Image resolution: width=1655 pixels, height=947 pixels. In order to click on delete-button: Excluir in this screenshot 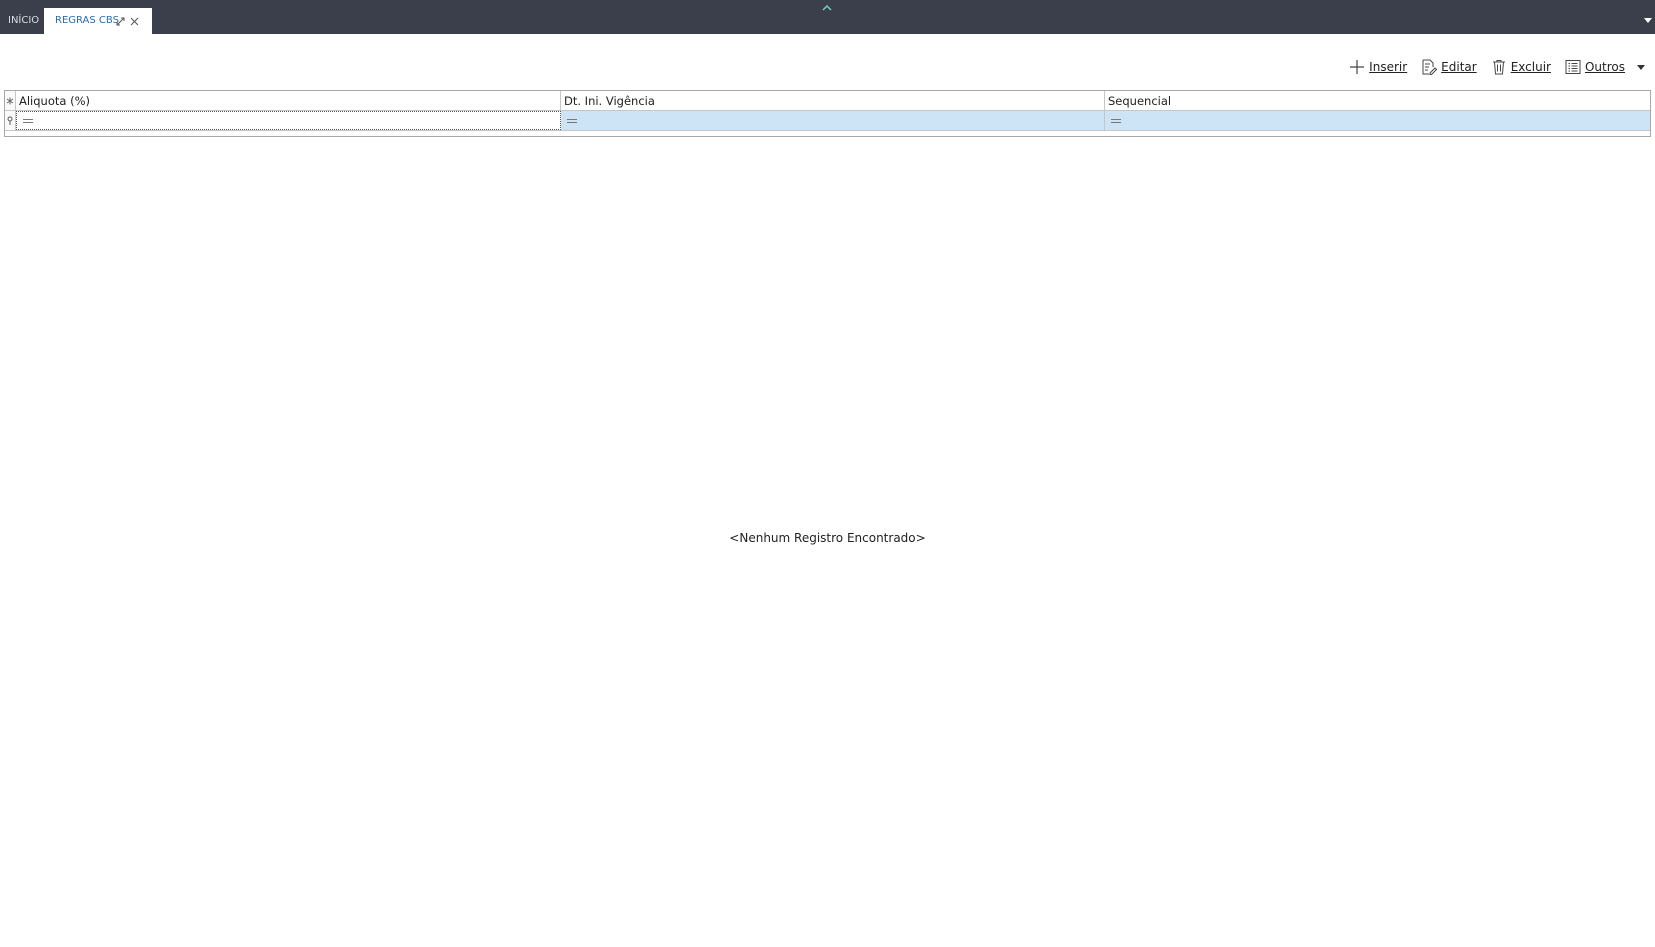, I will do `click(1521, 67)`.